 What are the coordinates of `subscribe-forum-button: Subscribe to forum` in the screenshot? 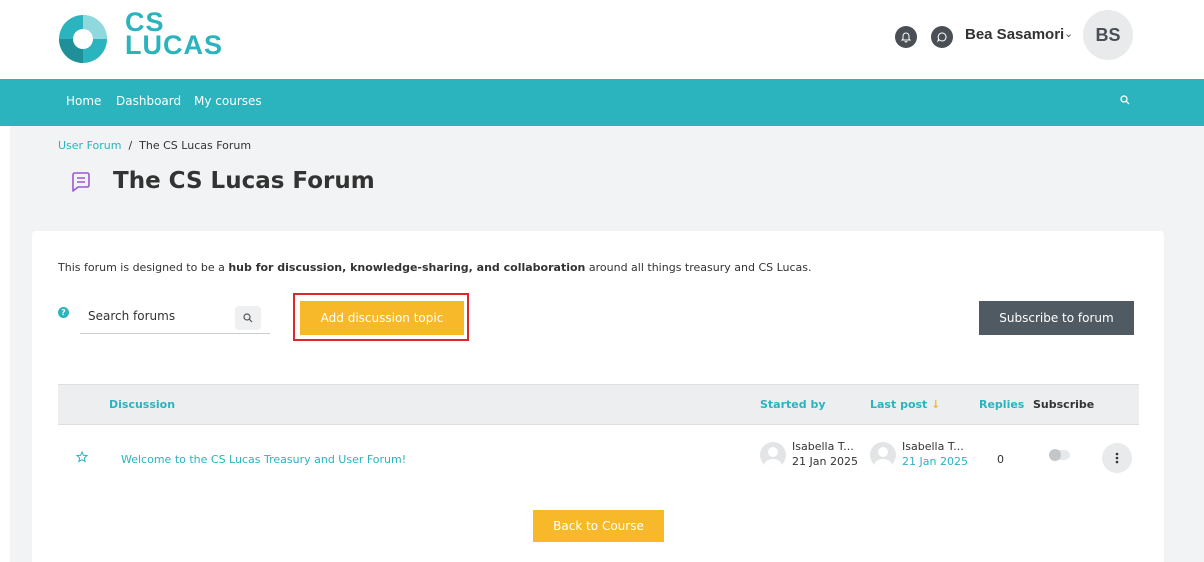 It's located at (1056, 318).